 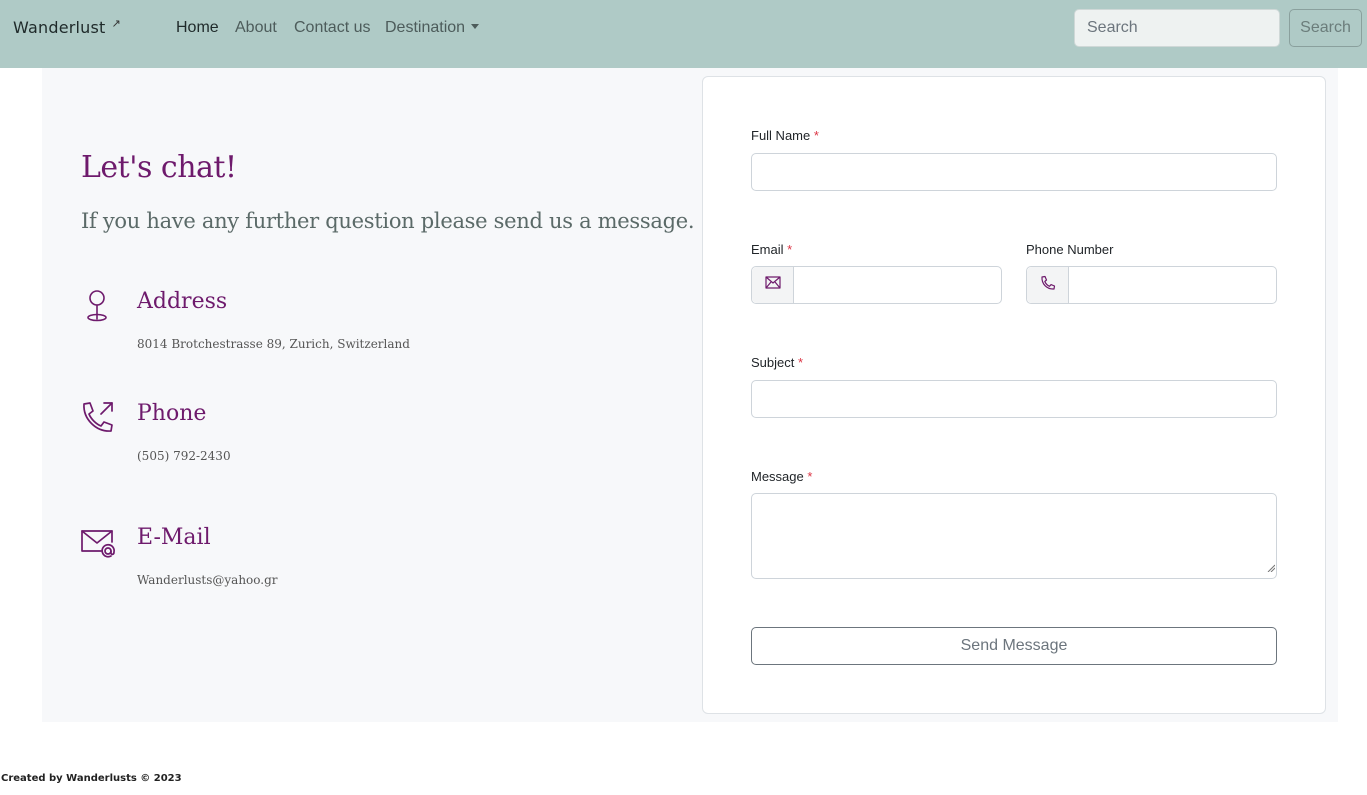 What do you see at coordinates (1070, 249) in the screenshot?
I see `phone-number-label: Phone Number` at bounding box center [1070, 249].